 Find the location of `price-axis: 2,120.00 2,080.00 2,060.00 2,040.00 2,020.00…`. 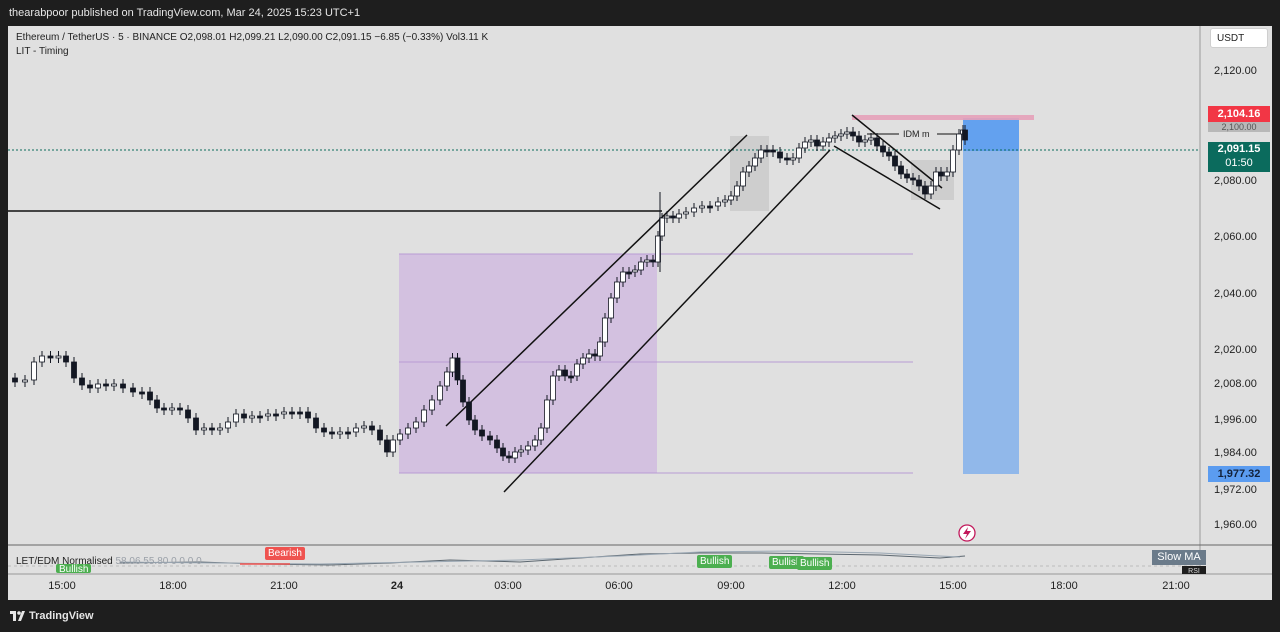

price-axis: 2,120.00 2,080.00 2,060.00 2,040.00 2,020.00… is located at coordinates (1235, 298).